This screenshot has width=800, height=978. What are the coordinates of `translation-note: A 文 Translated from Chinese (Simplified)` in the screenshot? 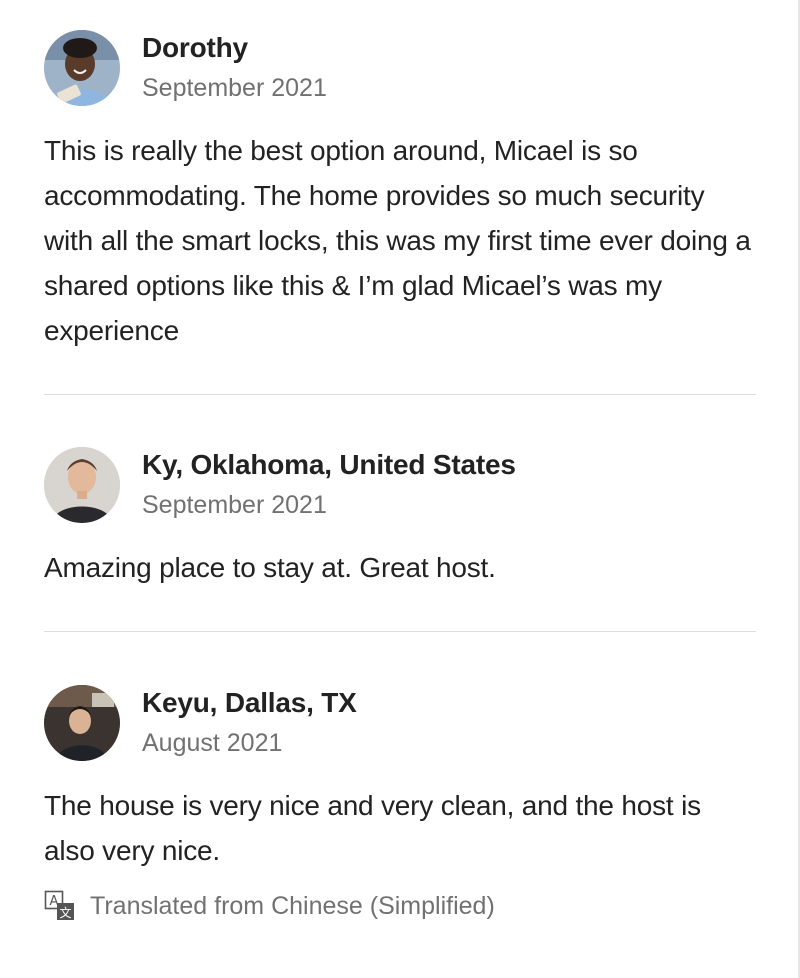 It's located at (400, 906).